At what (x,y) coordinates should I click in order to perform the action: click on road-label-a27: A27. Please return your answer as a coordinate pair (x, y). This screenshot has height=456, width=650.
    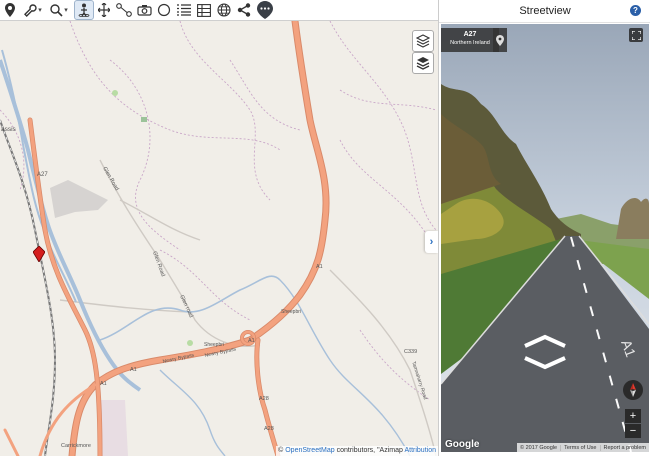
    Looking at the image, I should click on (42, 175).